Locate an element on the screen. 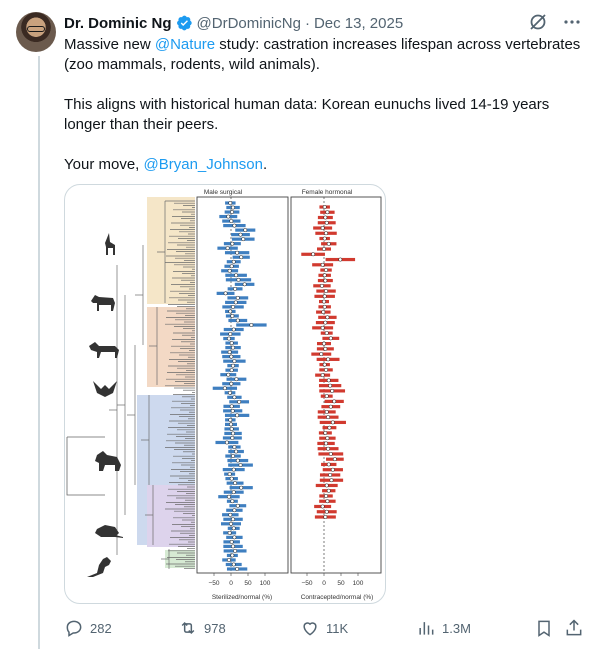 This screenshot has width=598, height=649. male-axis-ticks: −50 0 50 100 is located at coordinates (239, 580).